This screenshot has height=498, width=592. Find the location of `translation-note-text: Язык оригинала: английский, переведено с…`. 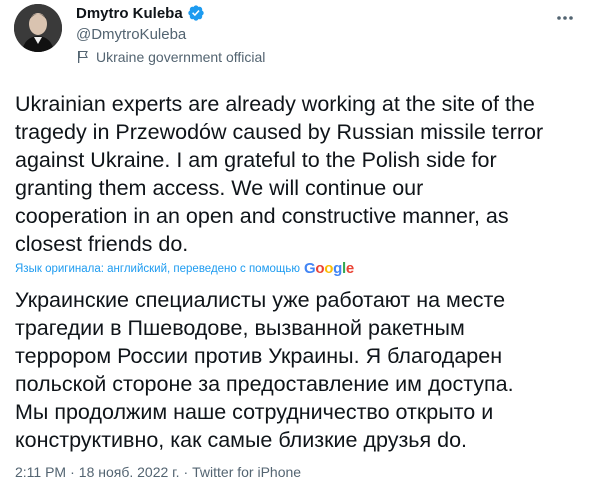

translation-note-text: Язык оригинала: английский, переведено с… is located at coordinates (157, 269).